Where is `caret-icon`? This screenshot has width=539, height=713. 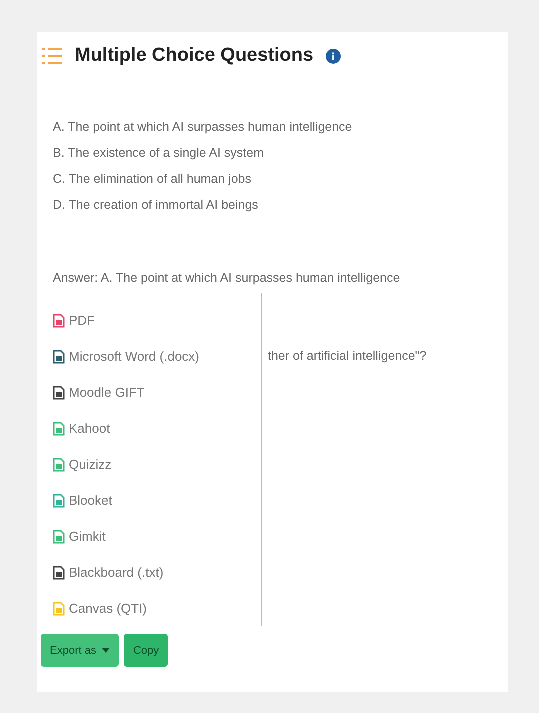 caret-icon is located at coordinates (106, 651).